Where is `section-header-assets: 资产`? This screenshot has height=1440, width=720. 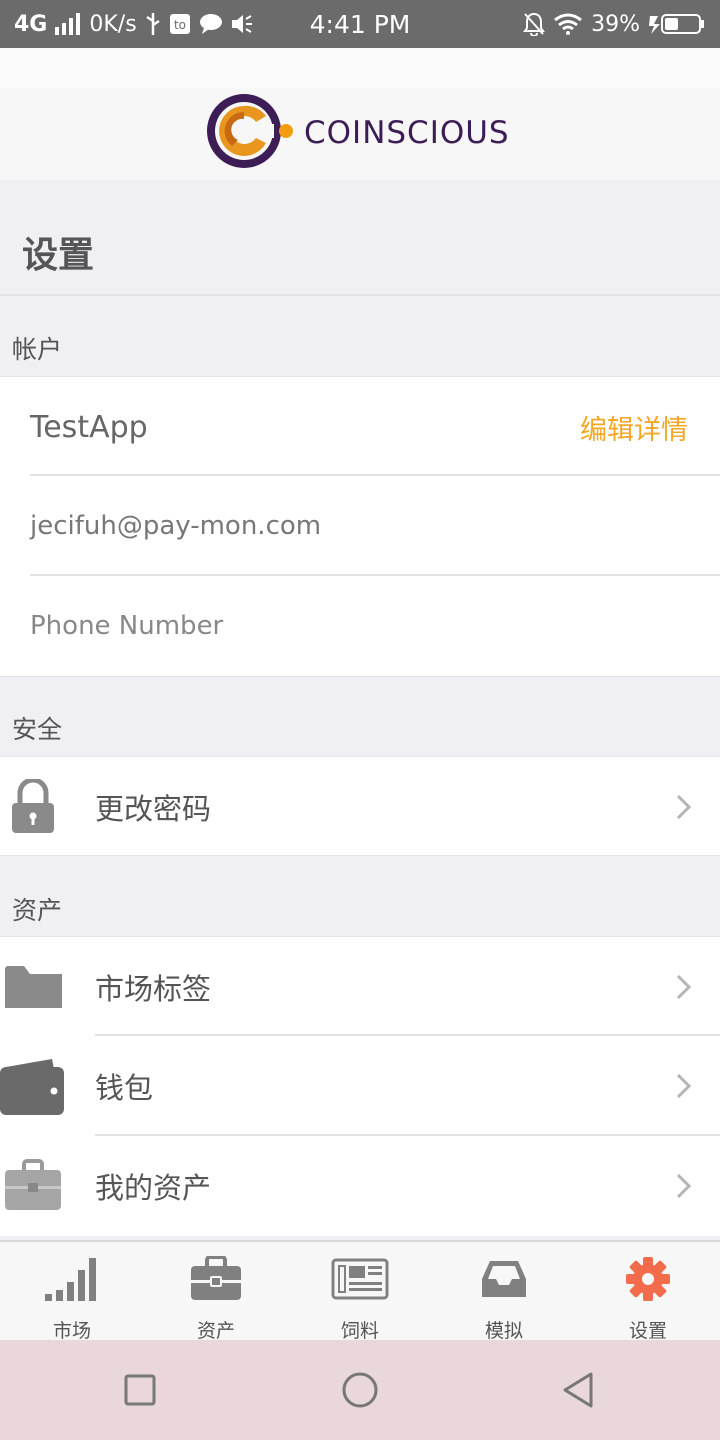 section-header-assets: 资产 is located at coordinates (360, 897).